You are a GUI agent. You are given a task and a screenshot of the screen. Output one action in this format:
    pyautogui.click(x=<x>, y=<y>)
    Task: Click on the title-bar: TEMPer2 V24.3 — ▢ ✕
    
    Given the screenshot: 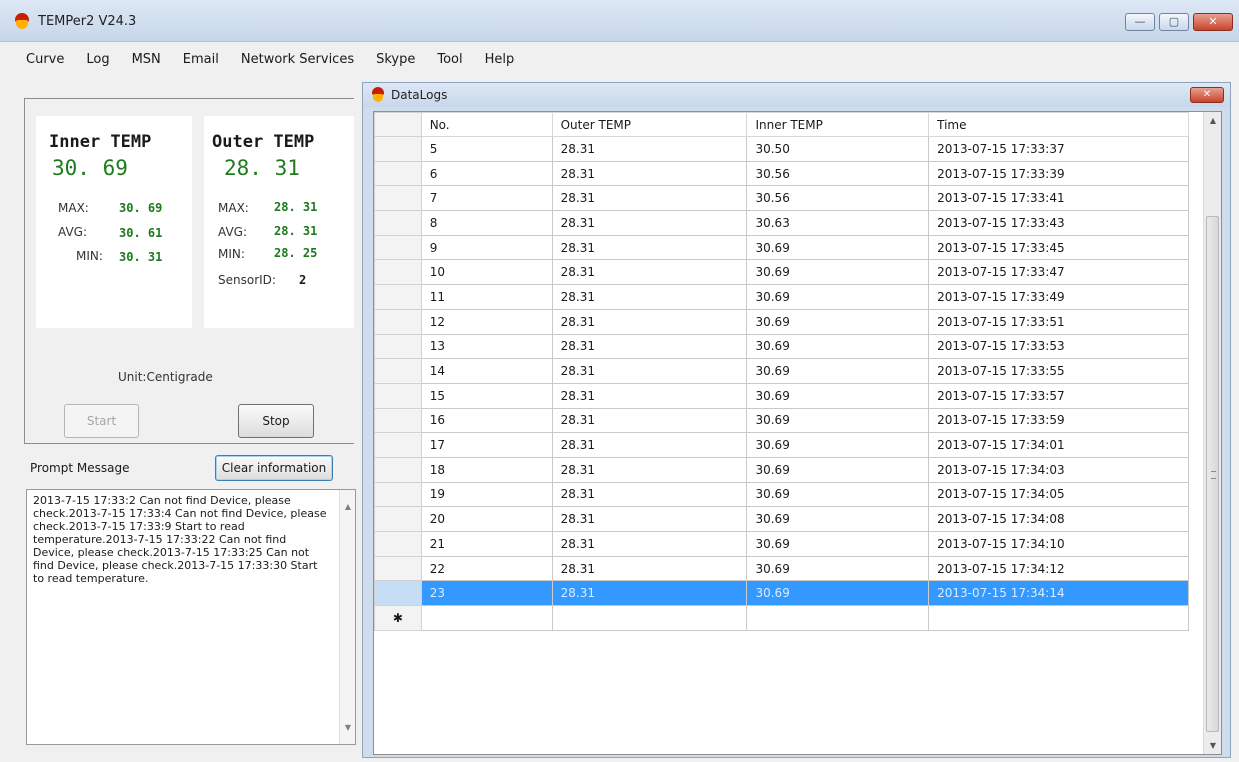 What is the action you would take?
    pyautogui.click(x=619, y=21)
    